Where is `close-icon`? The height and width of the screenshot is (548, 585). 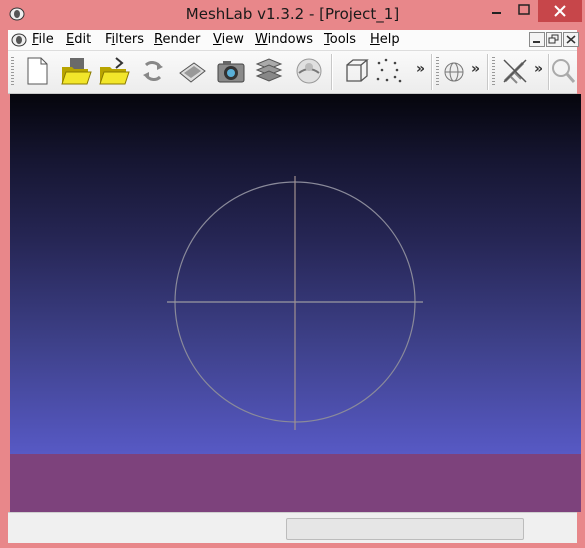
close-icon is located at coordinates (560, 11).